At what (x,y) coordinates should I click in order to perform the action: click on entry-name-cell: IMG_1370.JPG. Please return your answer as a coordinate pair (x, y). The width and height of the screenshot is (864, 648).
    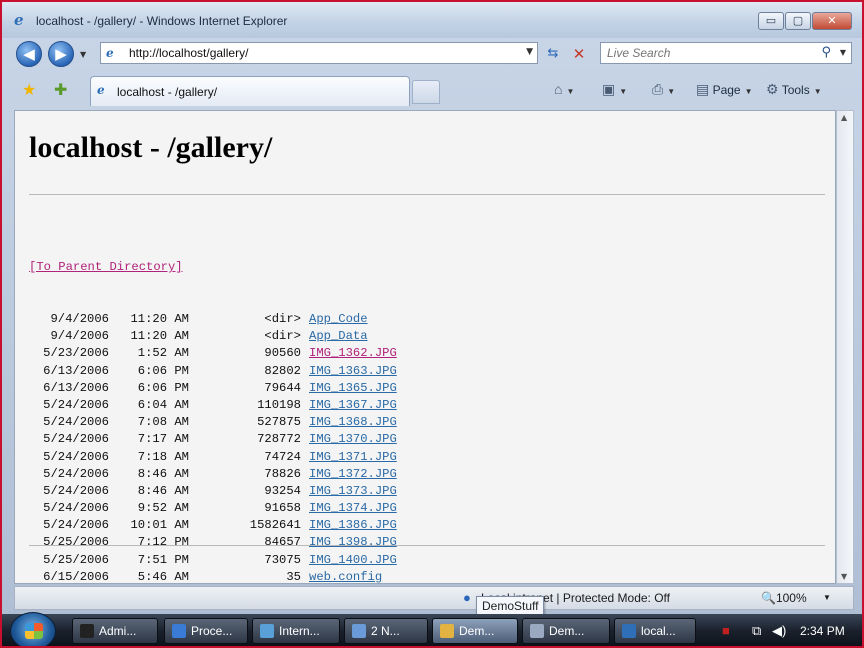
    Looking at the image, I should click on (353, 439).